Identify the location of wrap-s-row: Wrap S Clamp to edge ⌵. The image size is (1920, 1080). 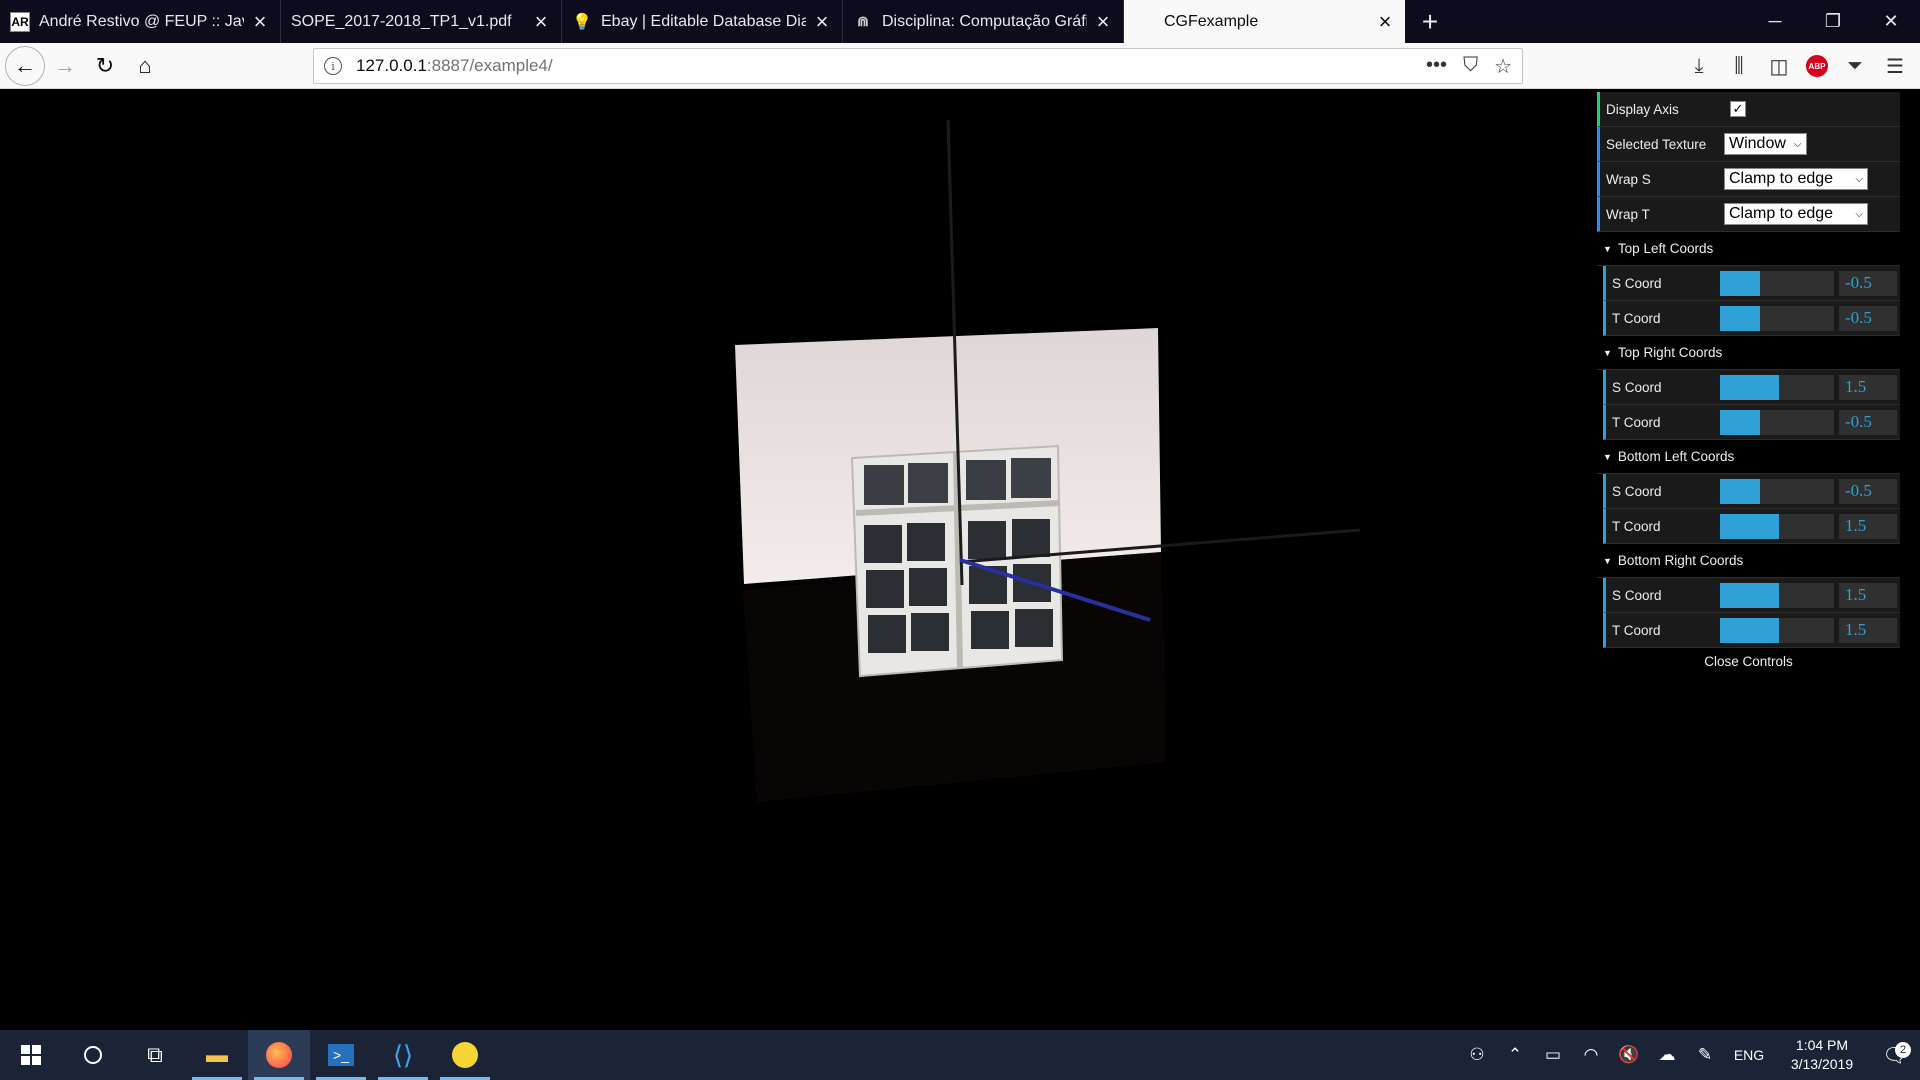
(1748, 179).